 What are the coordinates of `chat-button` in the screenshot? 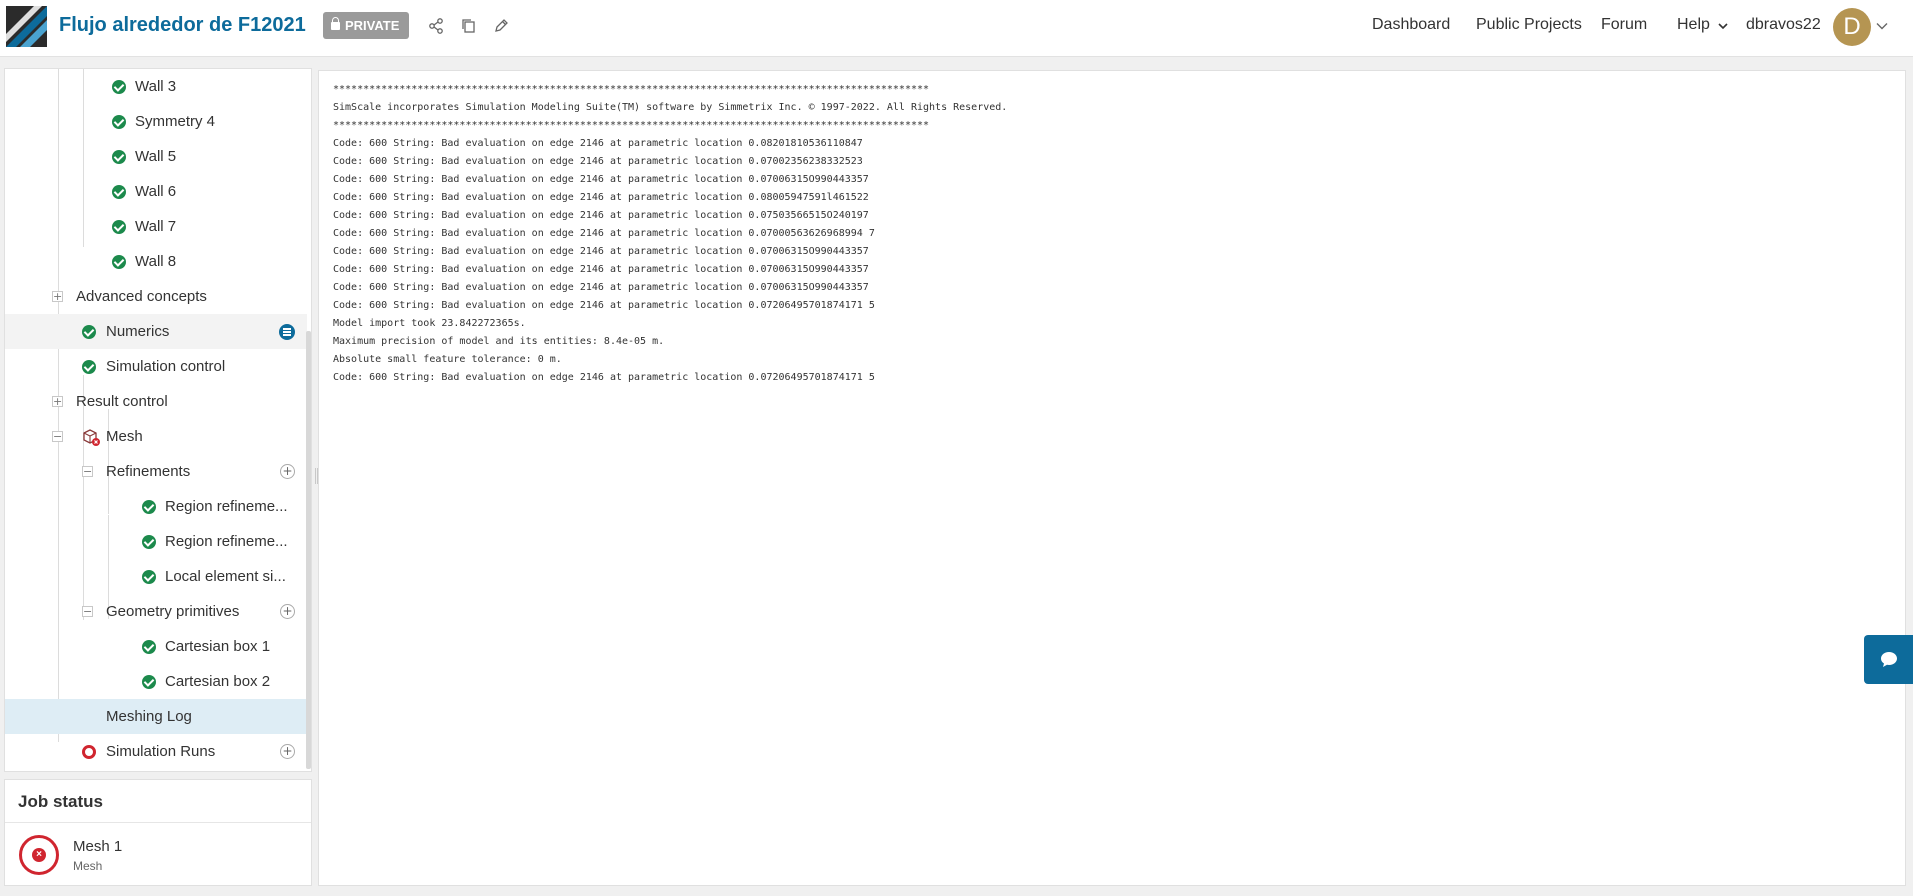 It's located at (1888, 659).